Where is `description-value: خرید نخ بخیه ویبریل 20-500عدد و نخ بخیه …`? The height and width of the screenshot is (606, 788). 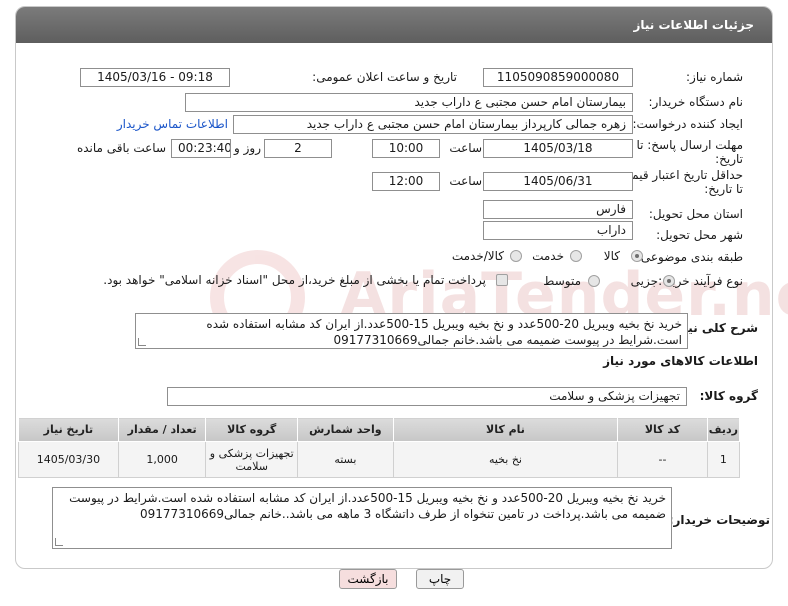
description-value: خرید نخ بخیه ویبریل 20-500عدد و نخ بخیه … is located at coordinates (444, 332).